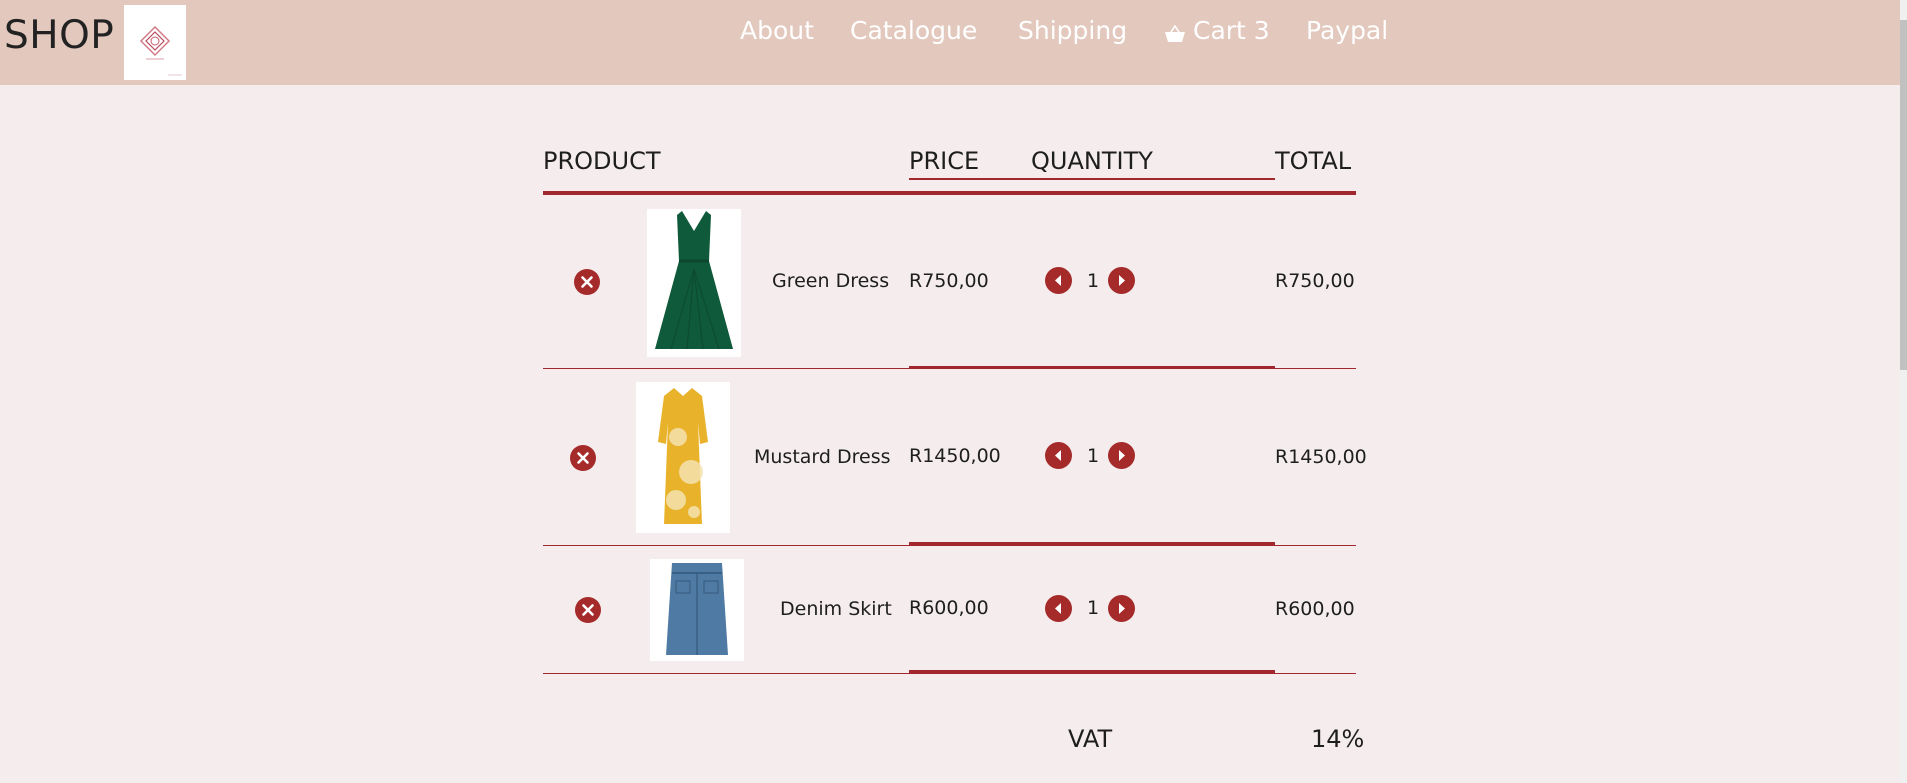  What do you see at coordinates (831, 281) in the screenshot?
I see `product-name: Green Dress` at bounding box center [831, 281].